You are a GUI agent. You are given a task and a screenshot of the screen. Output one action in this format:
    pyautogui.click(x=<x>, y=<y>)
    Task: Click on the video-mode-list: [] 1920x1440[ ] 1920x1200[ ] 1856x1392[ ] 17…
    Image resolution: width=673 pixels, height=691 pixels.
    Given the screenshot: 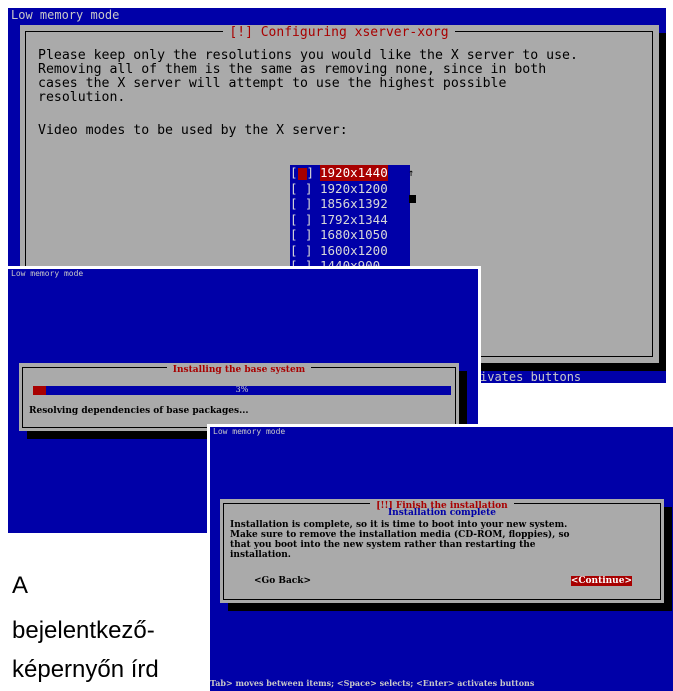 What is the action you would take?
    pyautogui.click(x=350, y=220)
    